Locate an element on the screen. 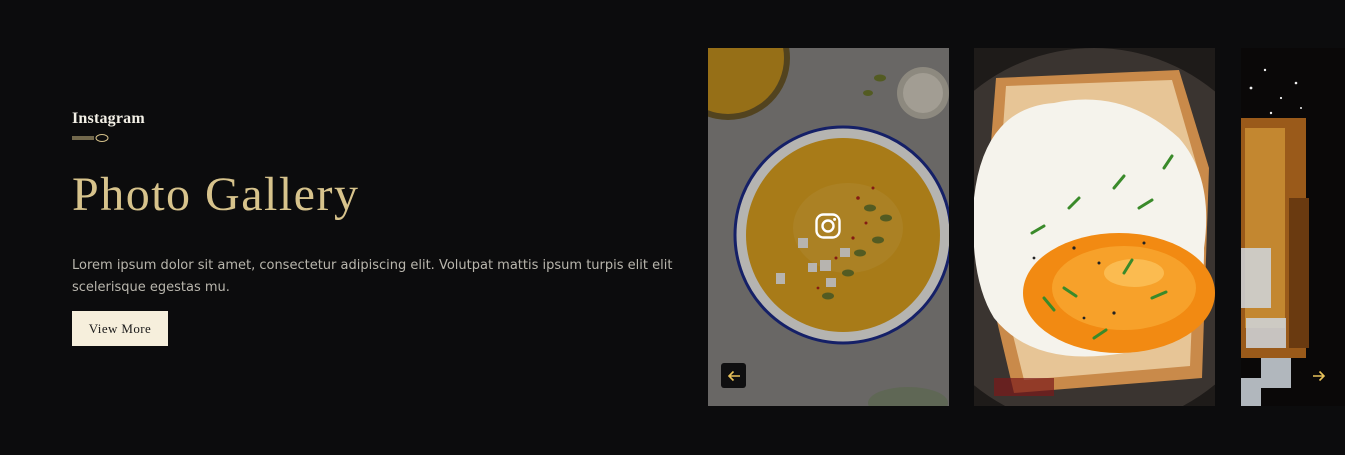 The image size is (1345, 455). egg-photo is located at coordinates (1094, 227).